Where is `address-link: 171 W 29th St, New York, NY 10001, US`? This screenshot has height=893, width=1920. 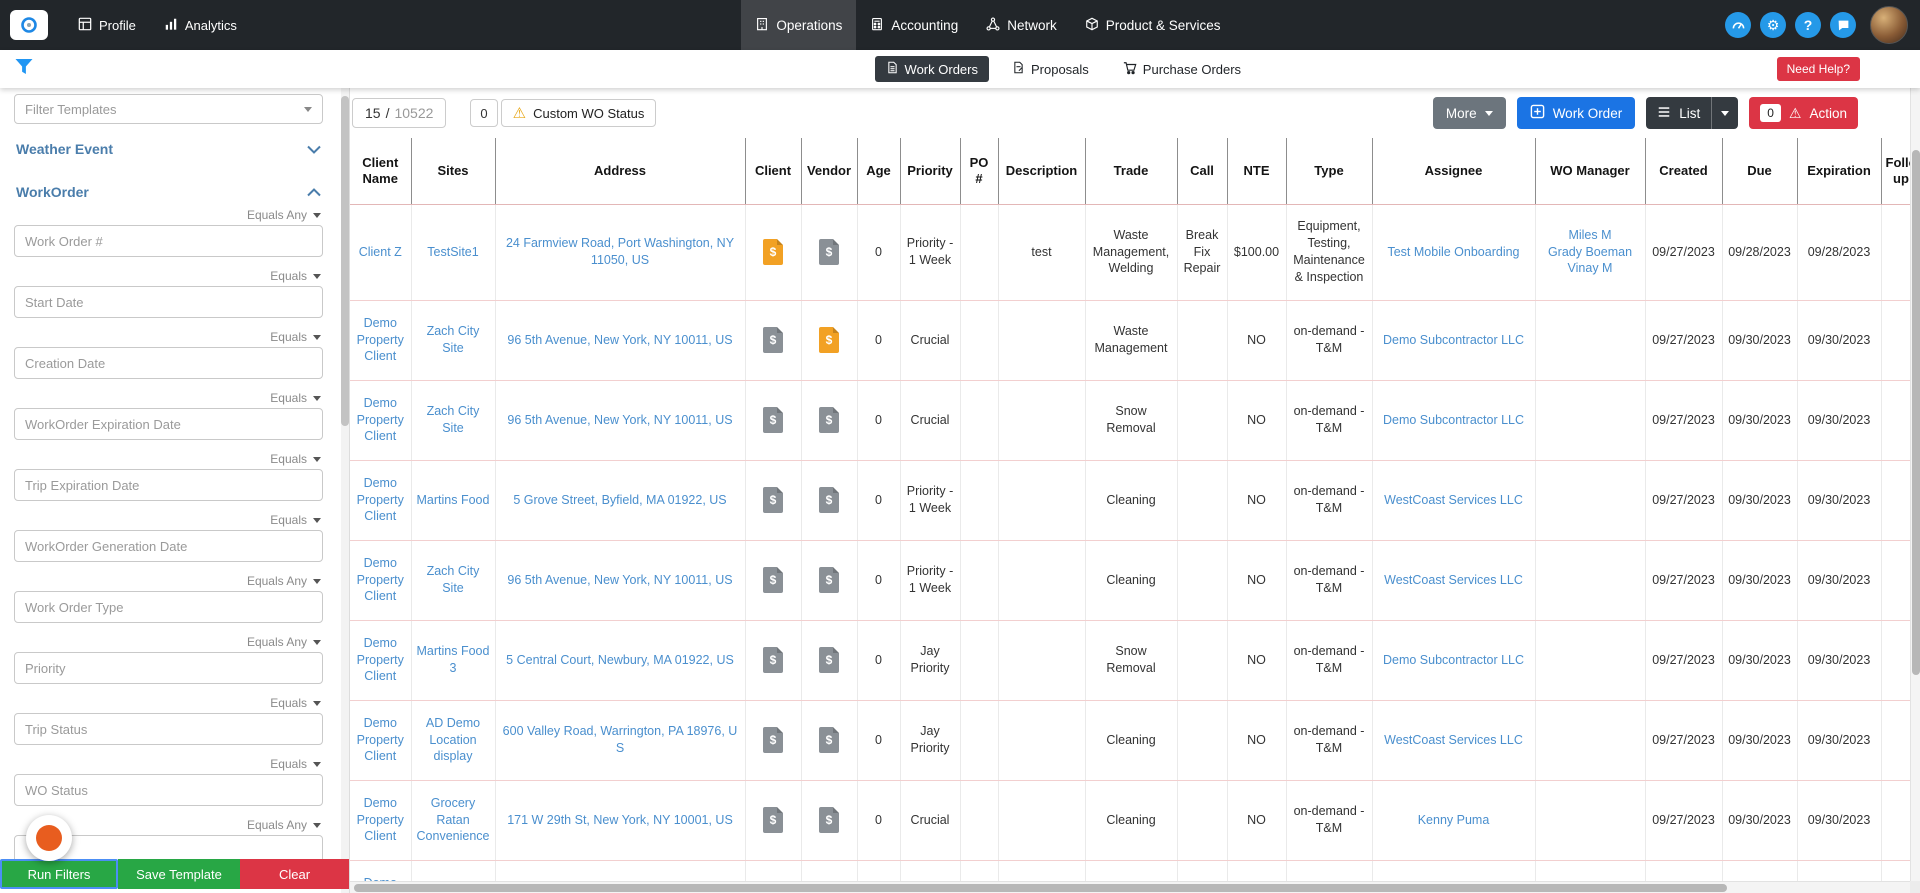
address-link: 171 W 29th St, New York, NY 10001, US is located at coordinates (620, 820).